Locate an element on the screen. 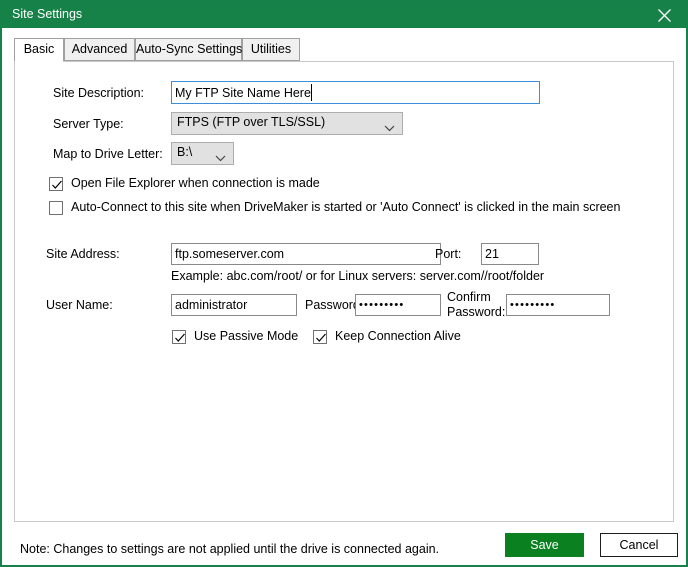 Image resolution: width=688 pixels, height=567 pixels. map-to-drive-letter-dropdown: B:\ is located at coordinates (202, 153).